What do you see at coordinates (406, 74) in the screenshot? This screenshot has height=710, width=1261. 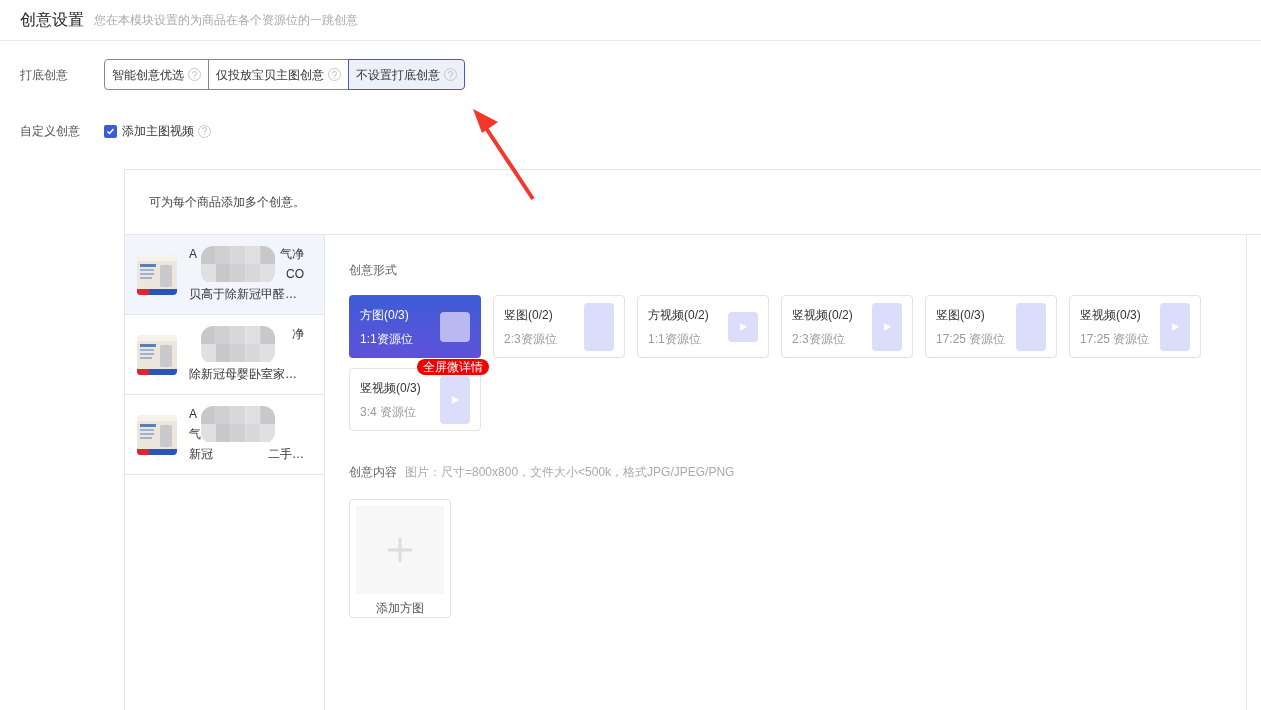 I see `segment-tab: 不设置打底创意` at bounding box center [406, 74].